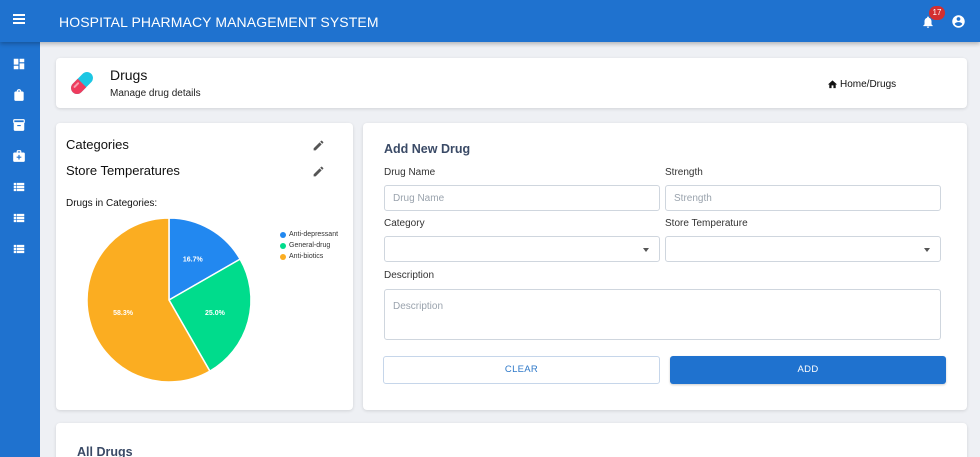 The width and height of the screenshot is (980, 457). I want to click on home-icon, so click(832, 84).